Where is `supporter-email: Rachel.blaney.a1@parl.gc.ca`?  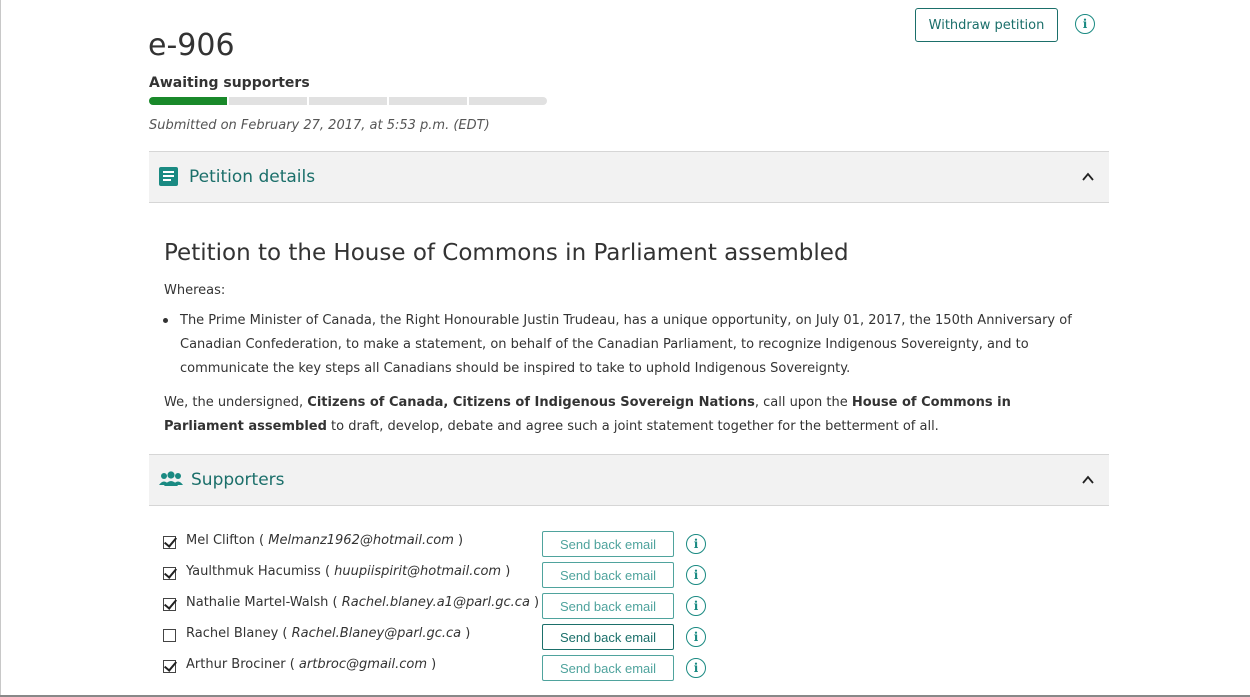
supporter-email: Rachel.blaney.a1@parl.gc.ca is located at coordinates (435, 602).